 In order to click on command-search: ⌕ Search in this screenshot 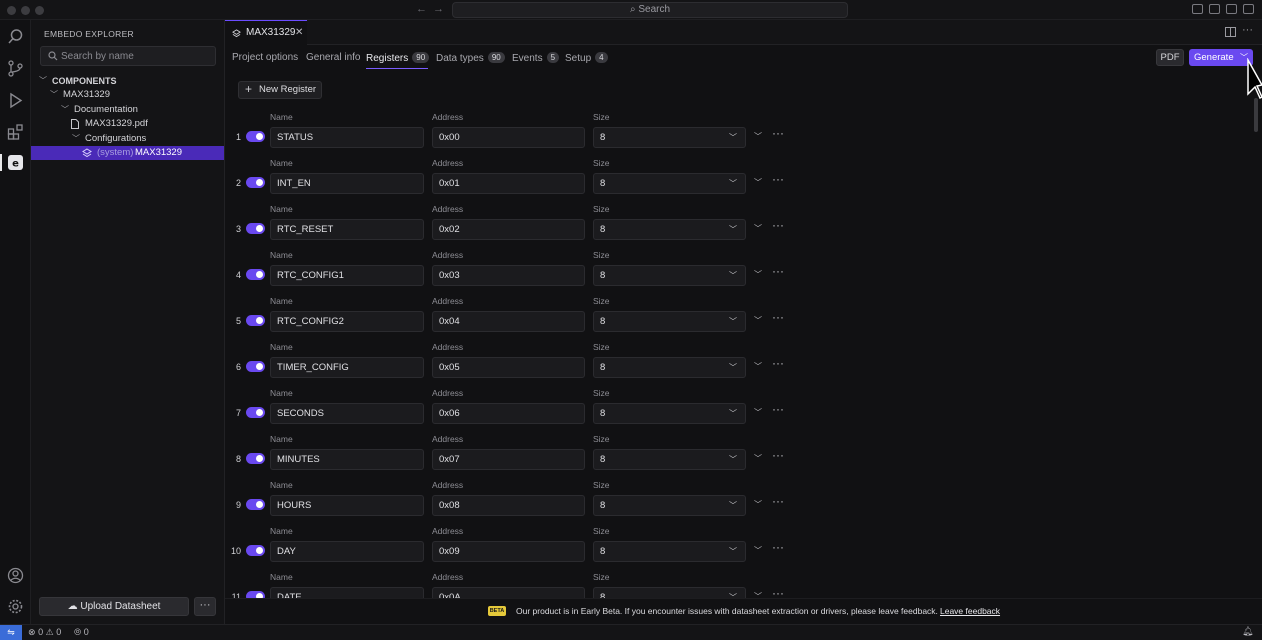, I will do `click(650, 10)`.